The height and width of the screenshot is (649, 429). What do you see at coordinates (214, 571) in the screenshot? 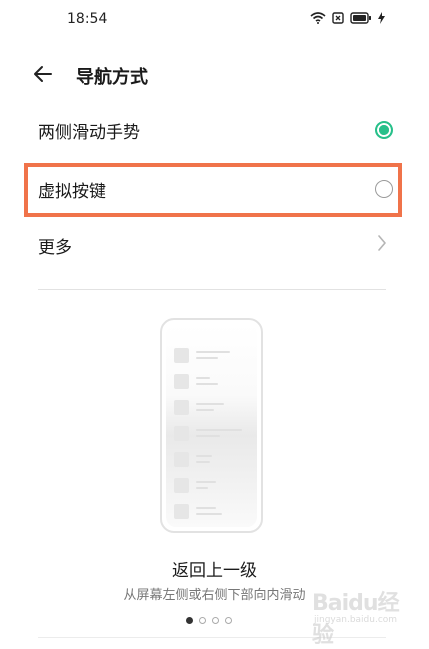
I see `gesture-title: 返回上一级` at bounding box center [214, 571].